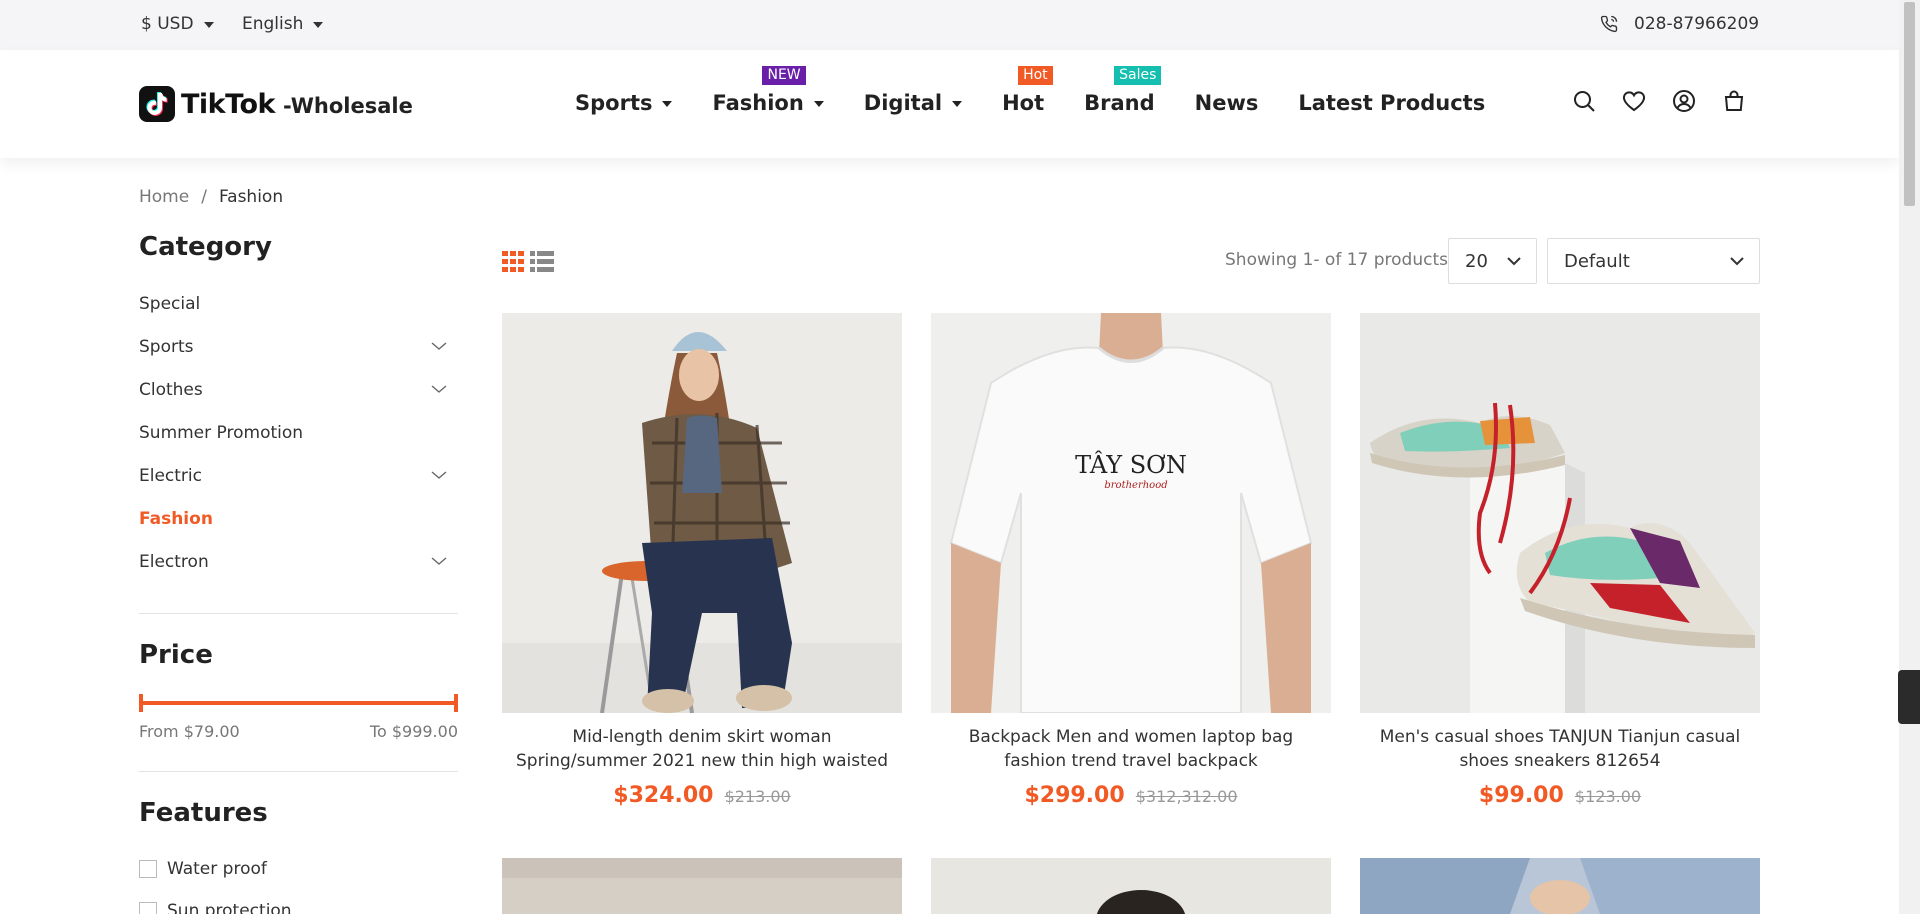  What do you see at coordinates (663, 795) in the screenshot?
I see `product-price: $324.00` at bounding box center [663, 795].